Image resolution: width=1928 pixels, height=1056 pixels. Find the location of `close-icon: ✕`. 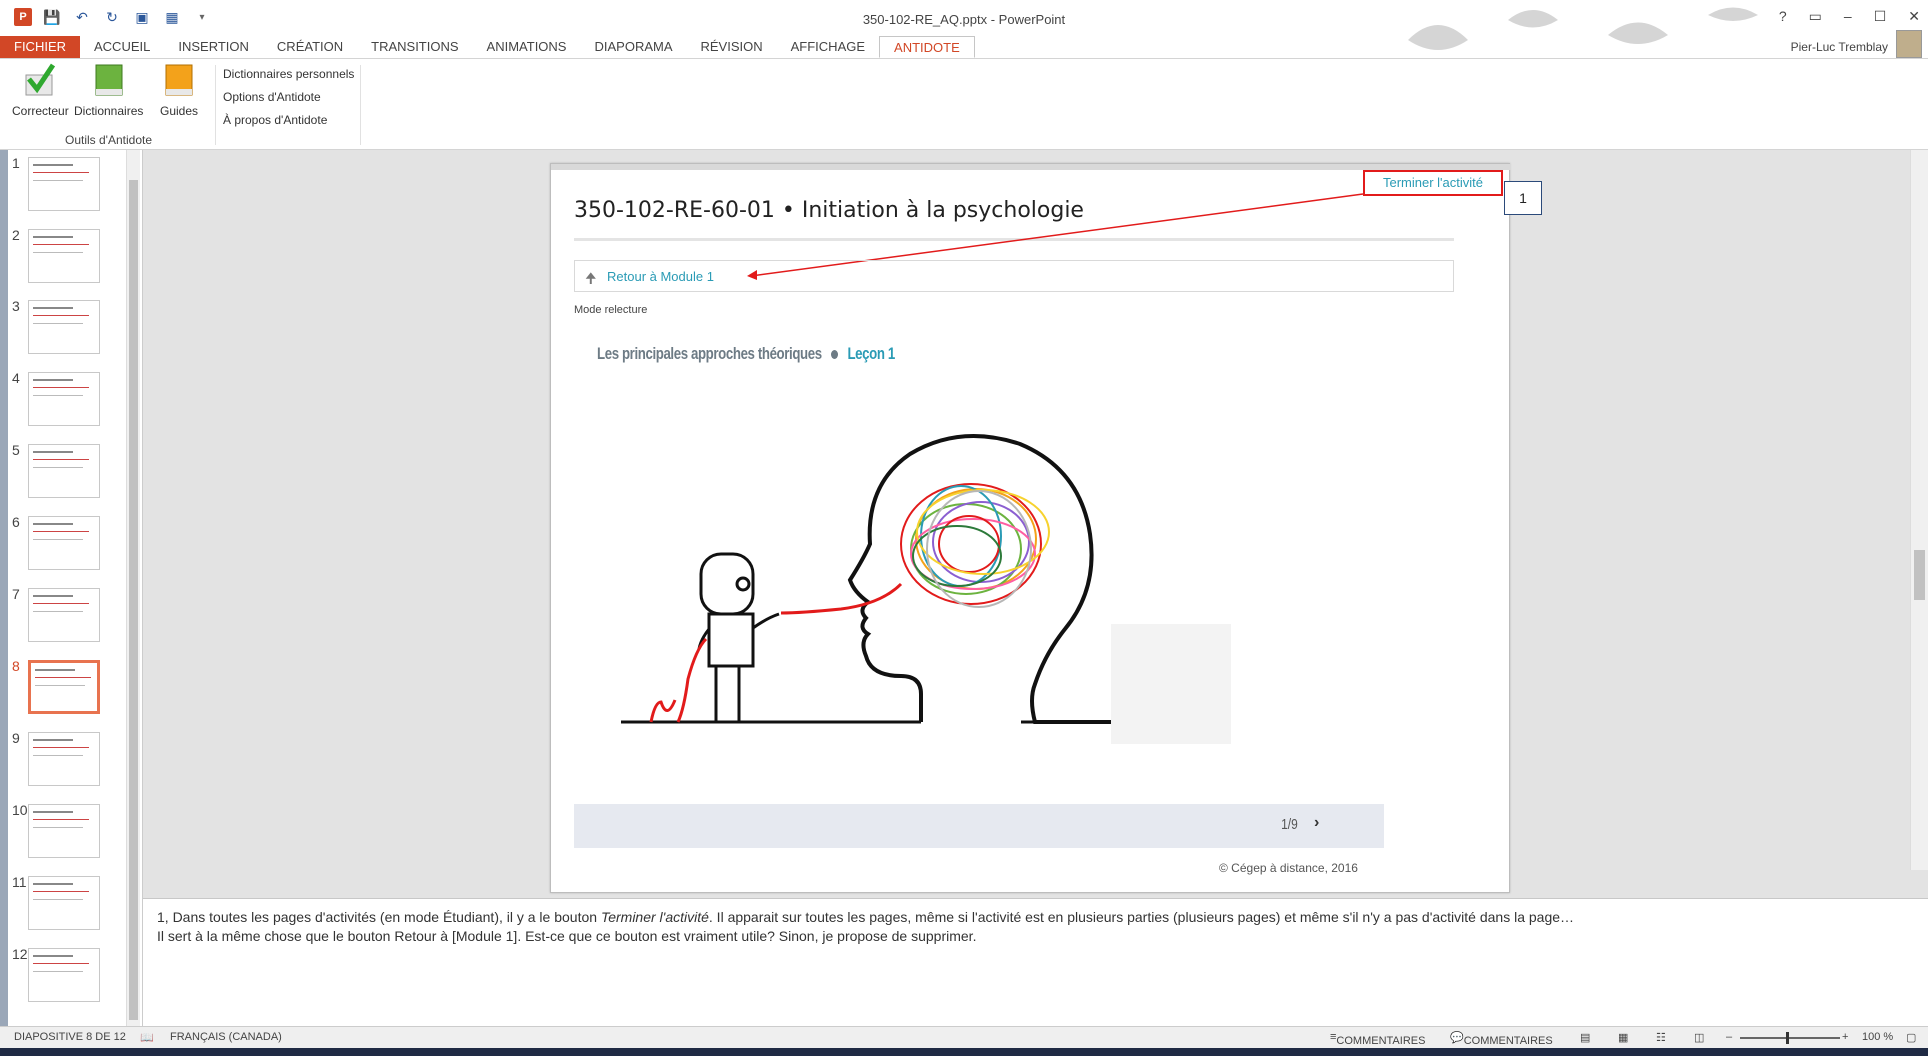

close-icon: ✕ is located at coordinates (1914, 16).